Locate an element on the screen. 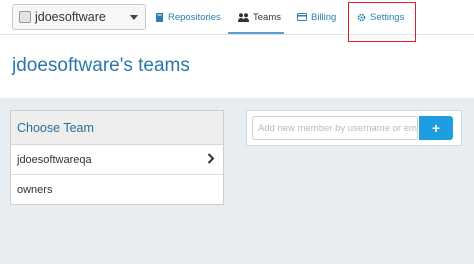 This screenshot has height=264, width=474. organization-selector: jdoesoftware is located at coordinates (79, 17).